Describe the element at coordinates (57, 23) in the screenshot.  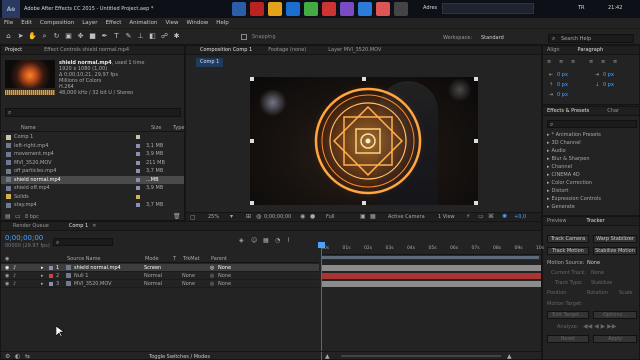
I see `menu-composition: Composition` at that location.